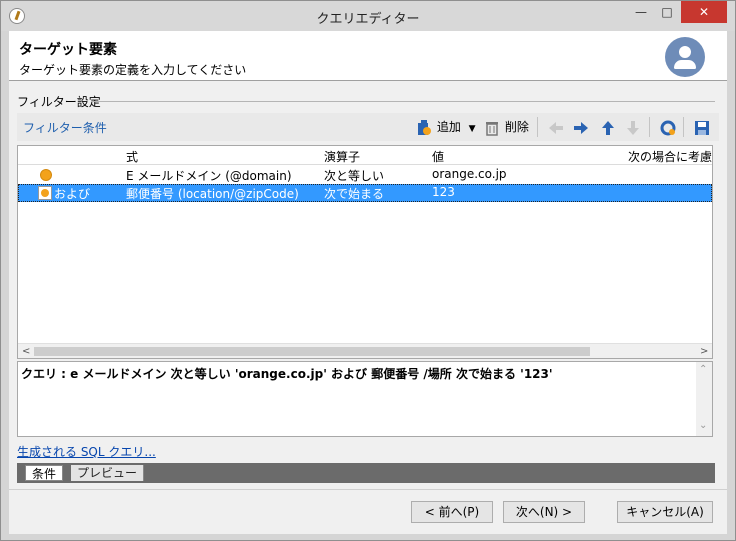  I want to click on vertical-scrollbar: ⌃ ⌄, so click(704, 399).